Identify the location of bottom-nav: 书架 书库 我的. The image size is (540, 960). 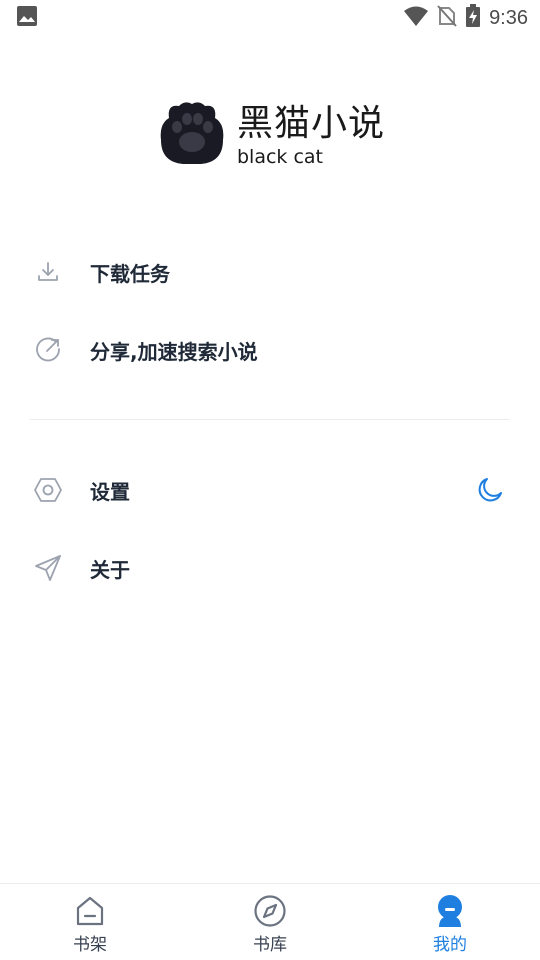
(270, 921).